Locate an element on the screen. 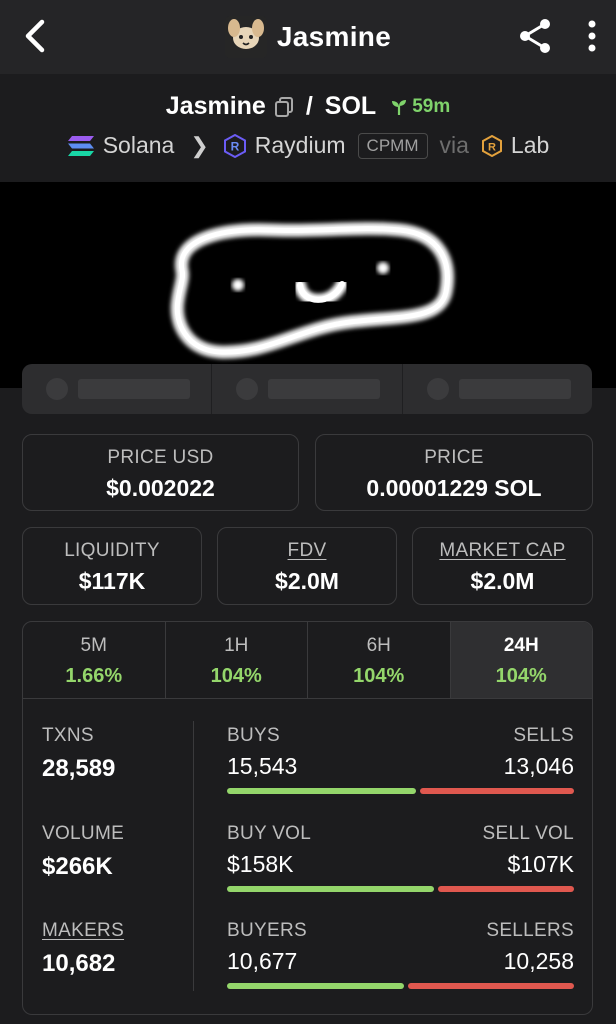 The width and height of the screenshot is (616, 1024). liquidity-label: LIQUIDITY is located at coordinates (112, 550).